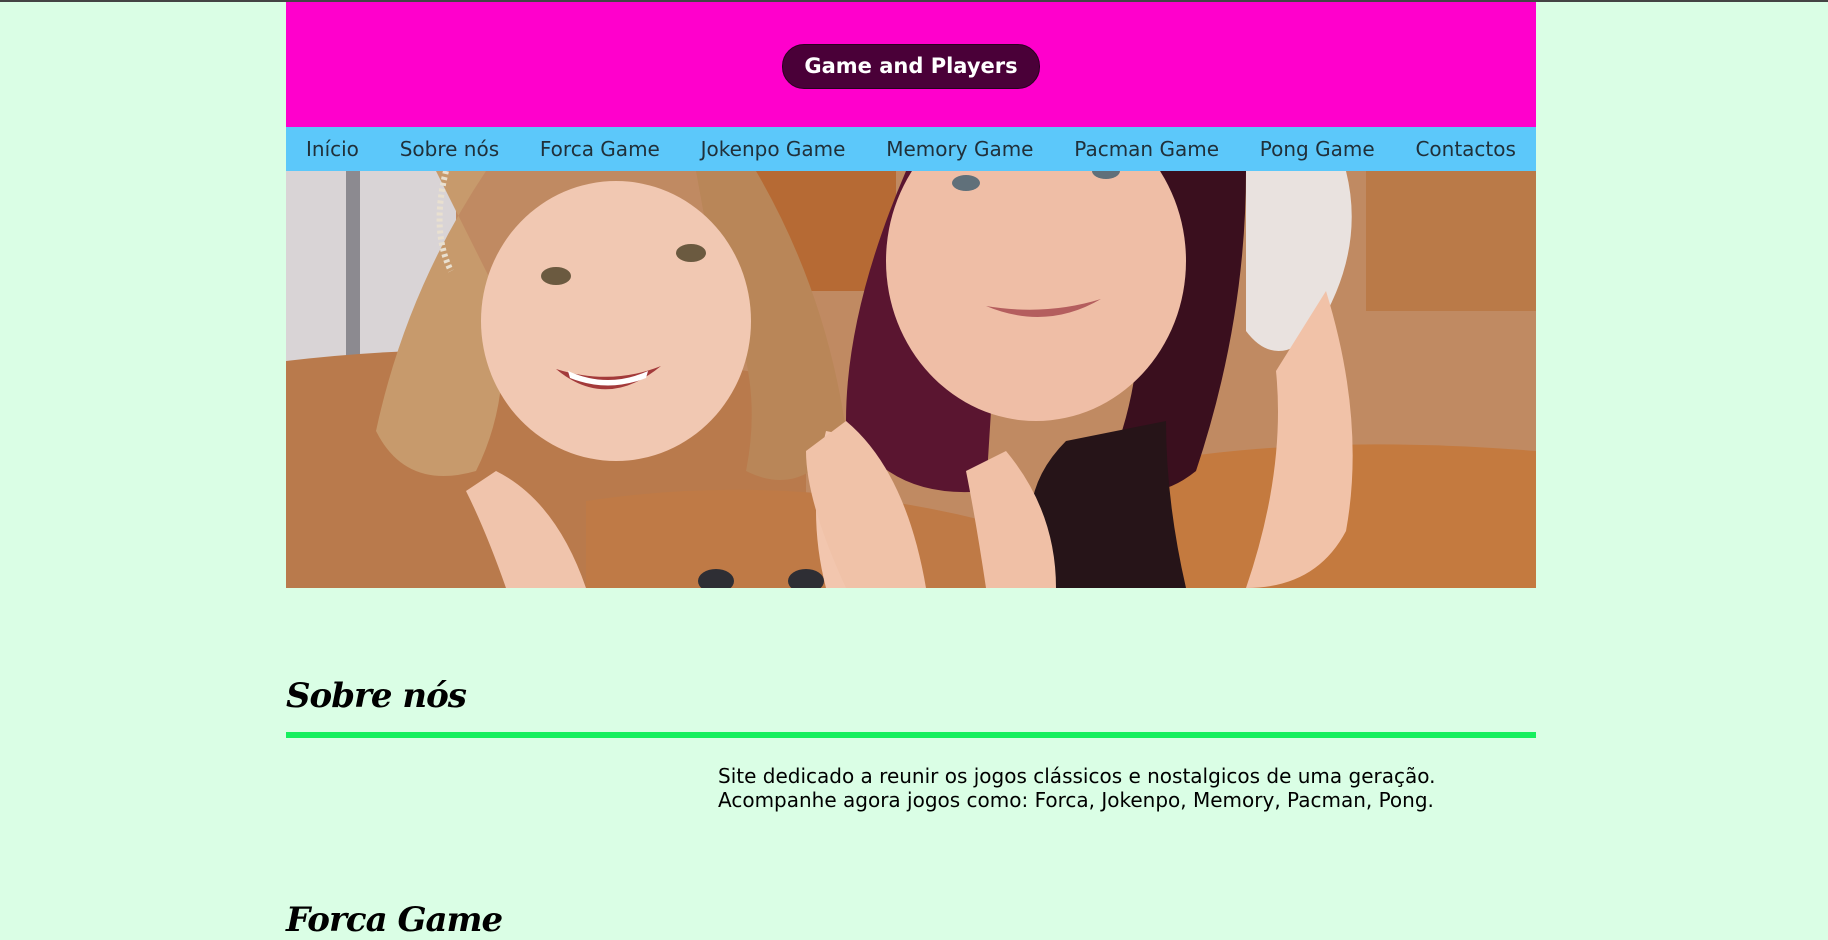 The image size is (1828, 940). I want to click on site-title: Game and Players, so click(911, 66).